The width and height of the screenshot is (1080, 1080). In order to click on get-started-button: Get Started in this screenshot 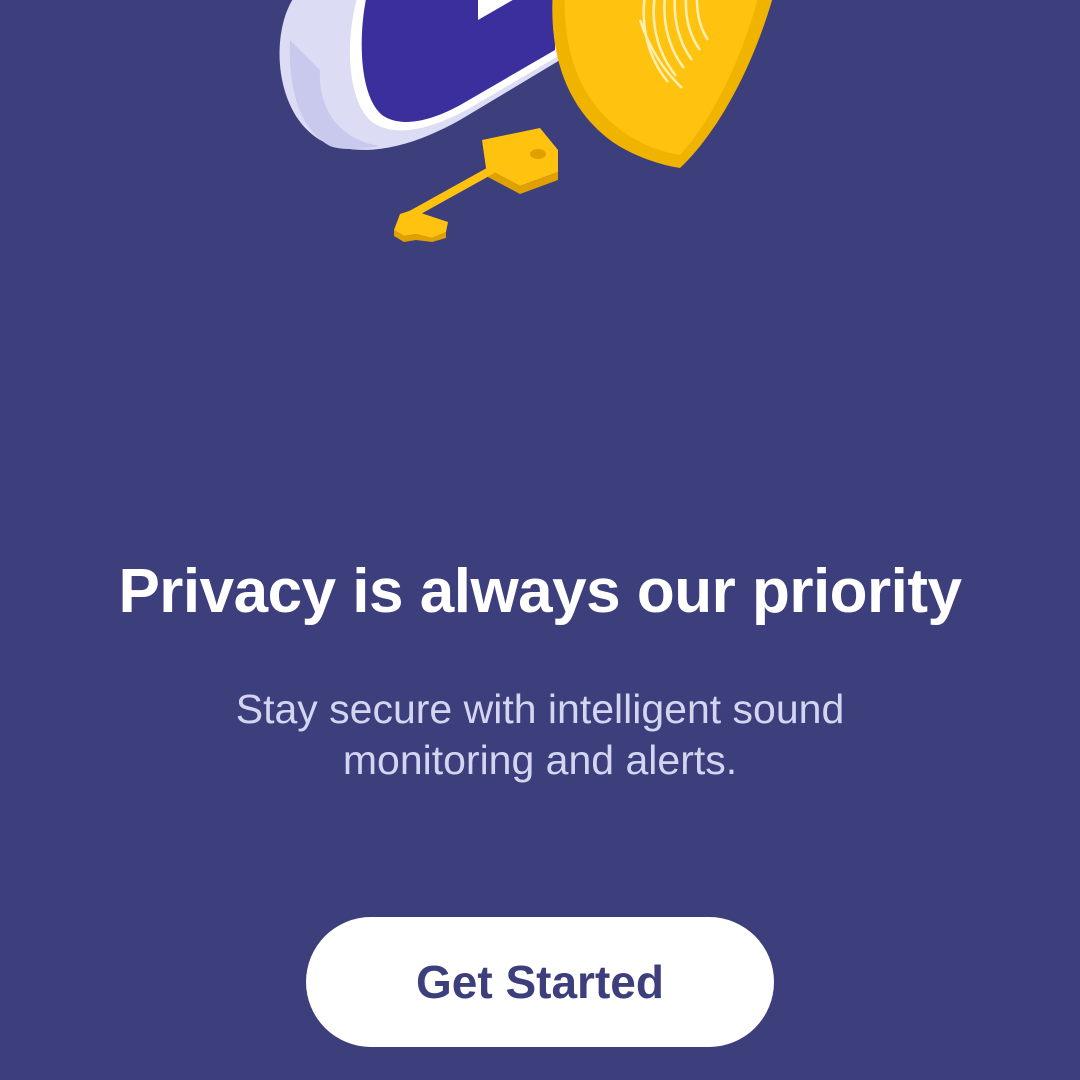, I will do `click(540, 982)`.